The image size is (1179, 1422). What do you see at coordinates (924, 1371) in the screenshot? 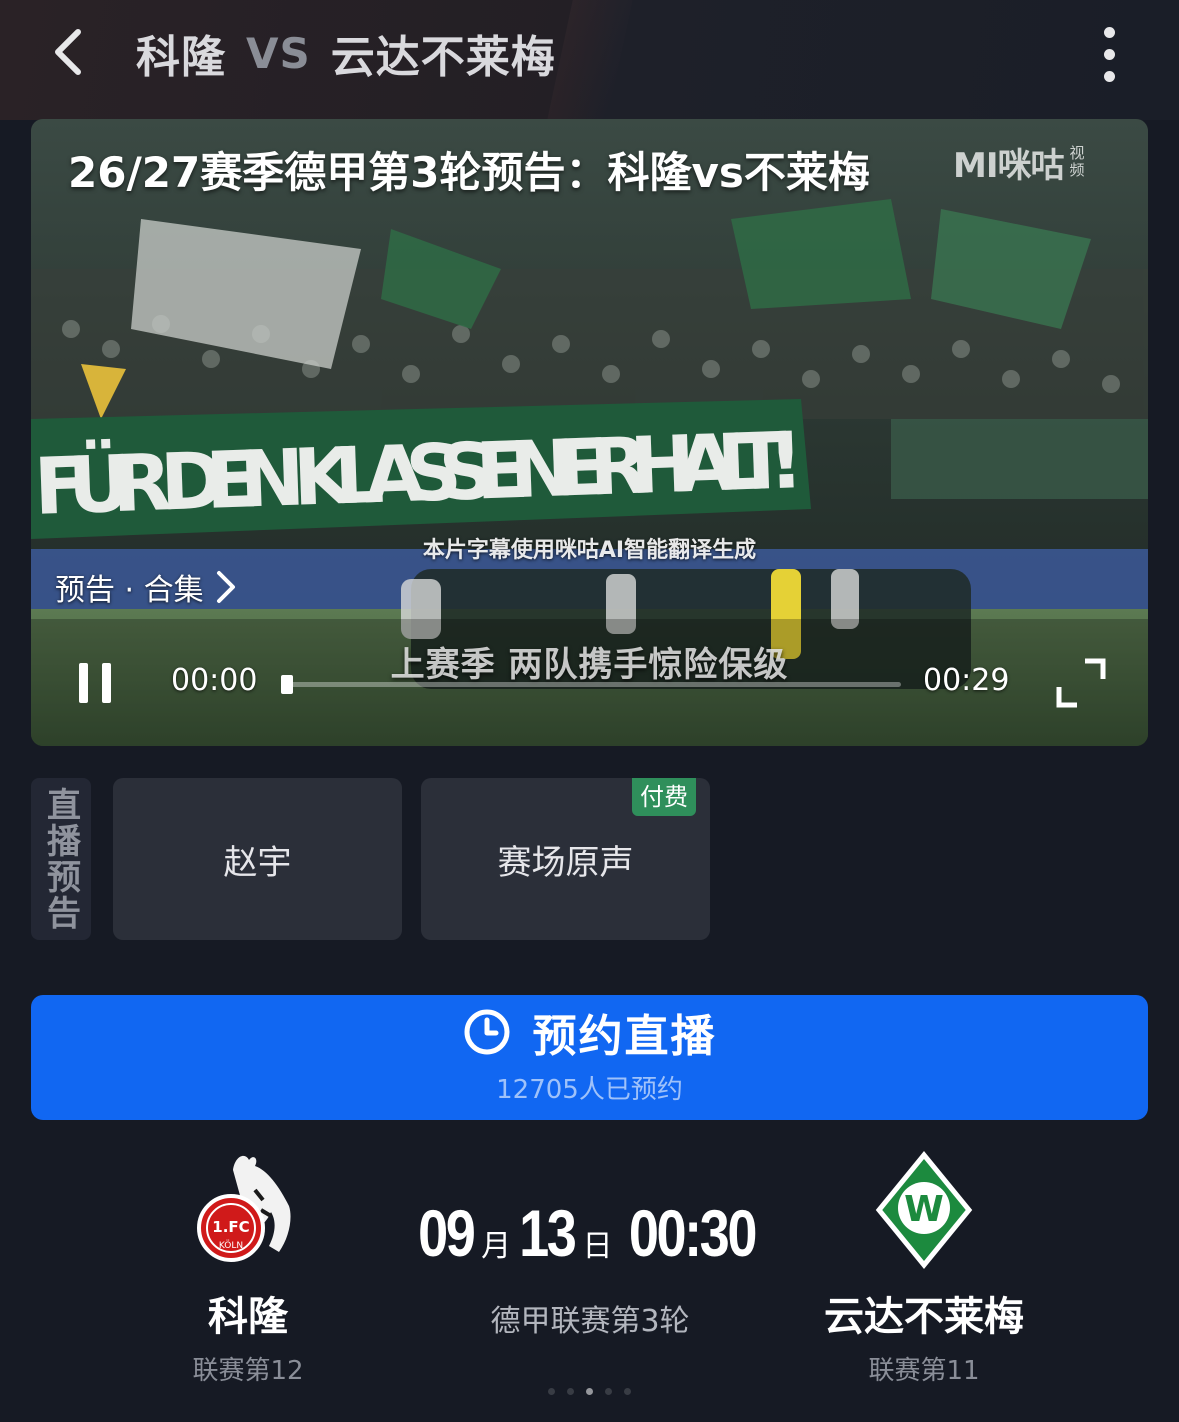
I see `away-team-rank: 联赛第11` at bounding box center [924, 1371].